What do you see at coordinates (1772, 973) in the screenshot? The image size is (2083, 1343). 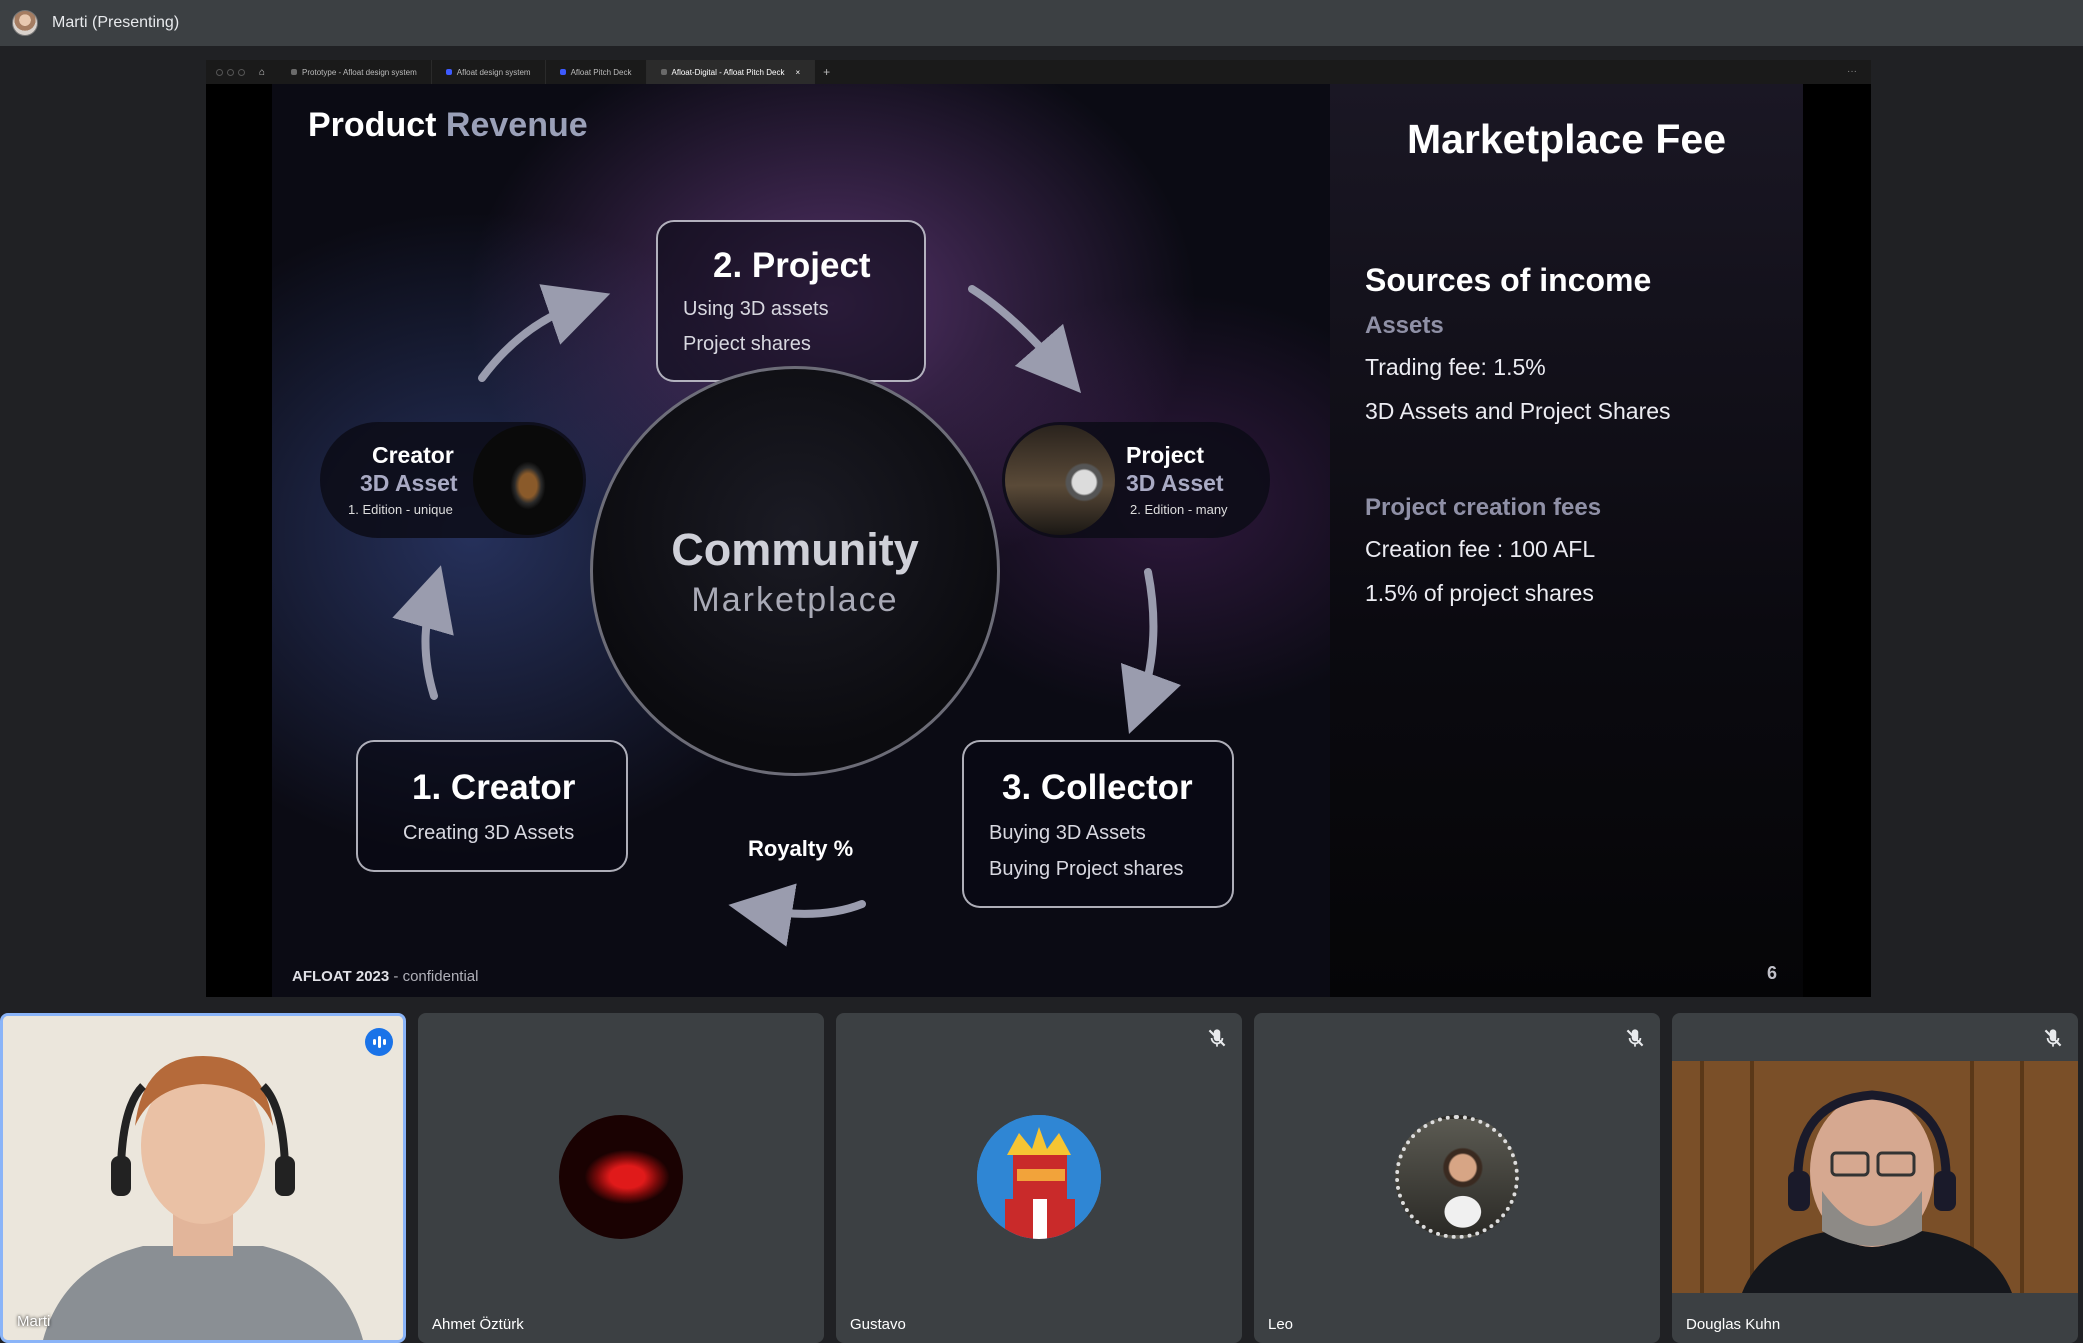 I see `slide-page-number: 6` at bounding box center [1772, 973].